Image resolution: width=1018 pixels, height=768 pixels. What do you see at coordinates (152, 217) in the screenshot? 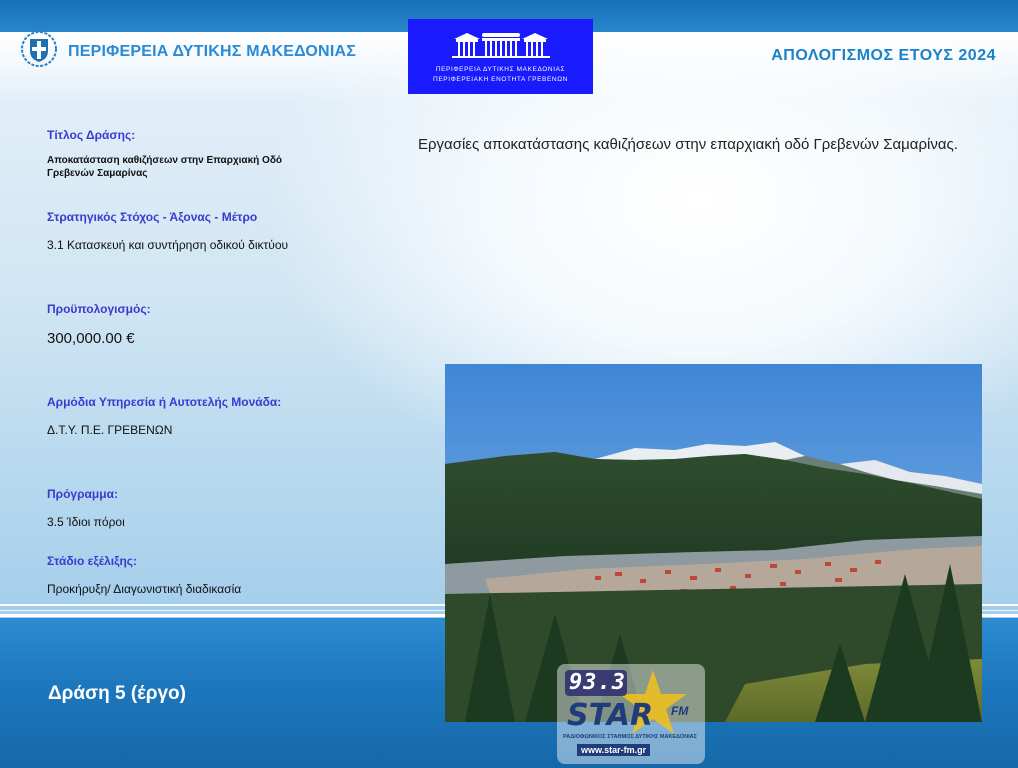
I see `goal-label: Στρατηγικός Στόχος - Άξονας - Μέτρο` at bounding box center [152, 217].